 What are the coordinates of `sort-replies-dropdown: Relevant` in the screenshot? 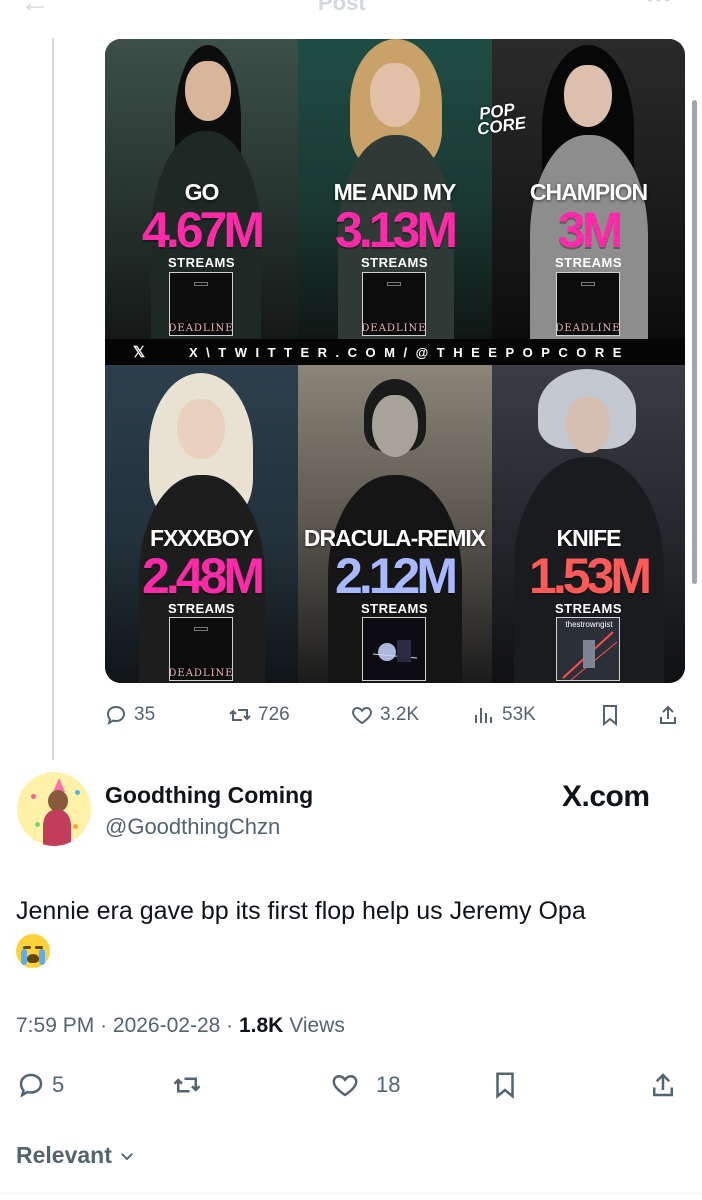 It's located at (76, 1155).